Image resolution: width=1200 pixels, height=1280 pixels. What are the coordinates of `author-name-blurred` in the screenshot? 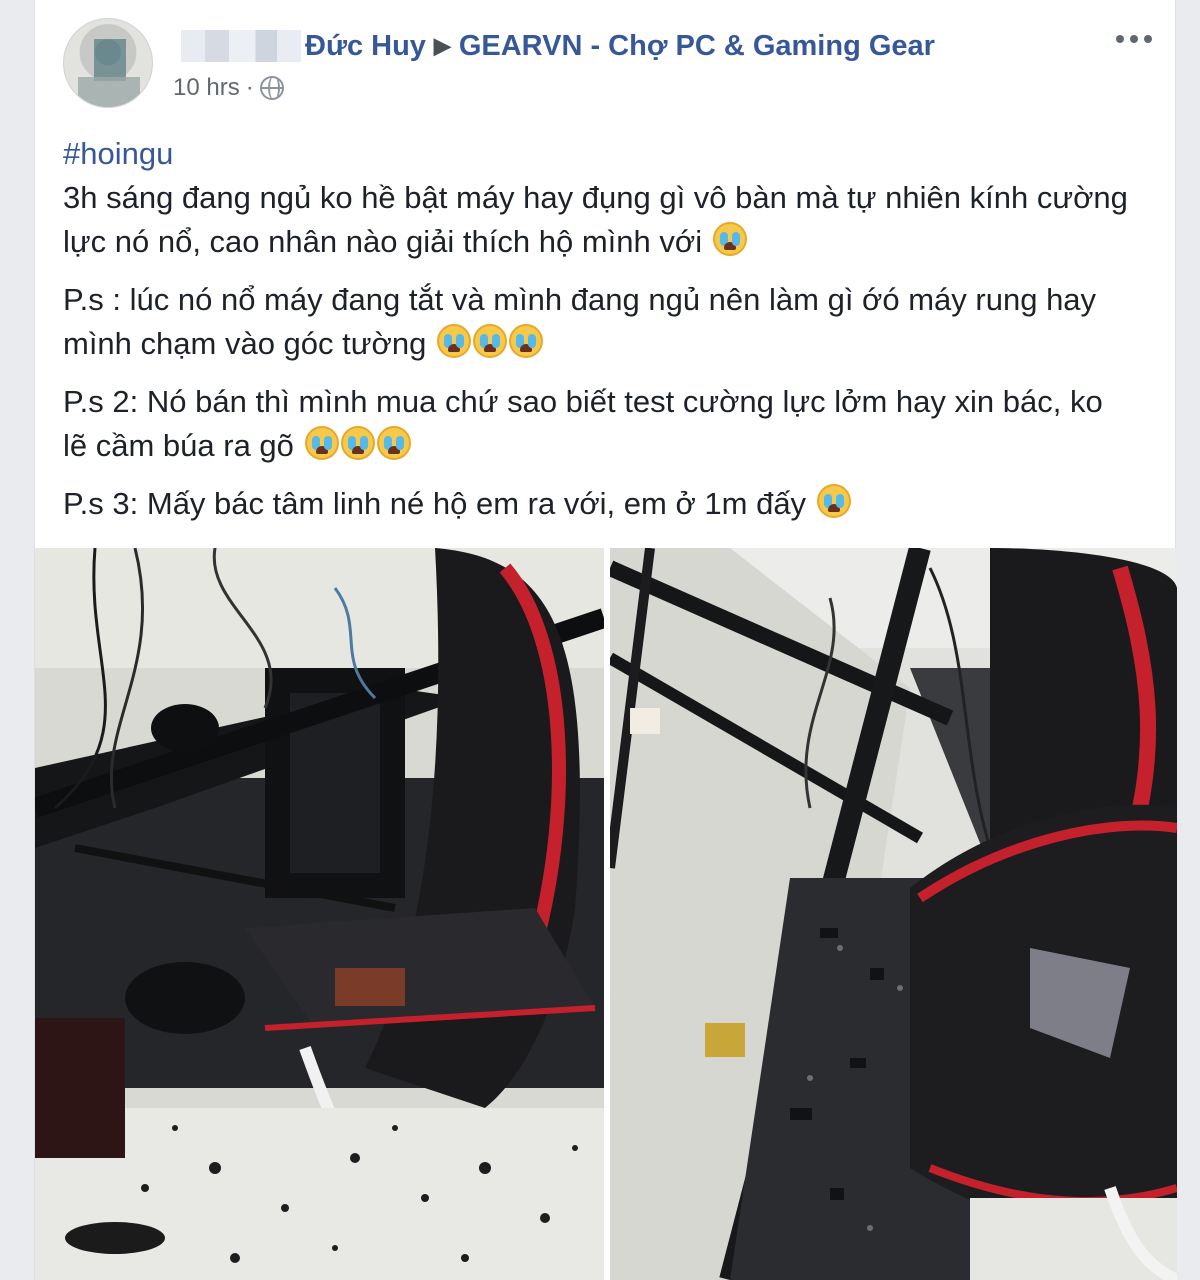 It's located at (241, 46).